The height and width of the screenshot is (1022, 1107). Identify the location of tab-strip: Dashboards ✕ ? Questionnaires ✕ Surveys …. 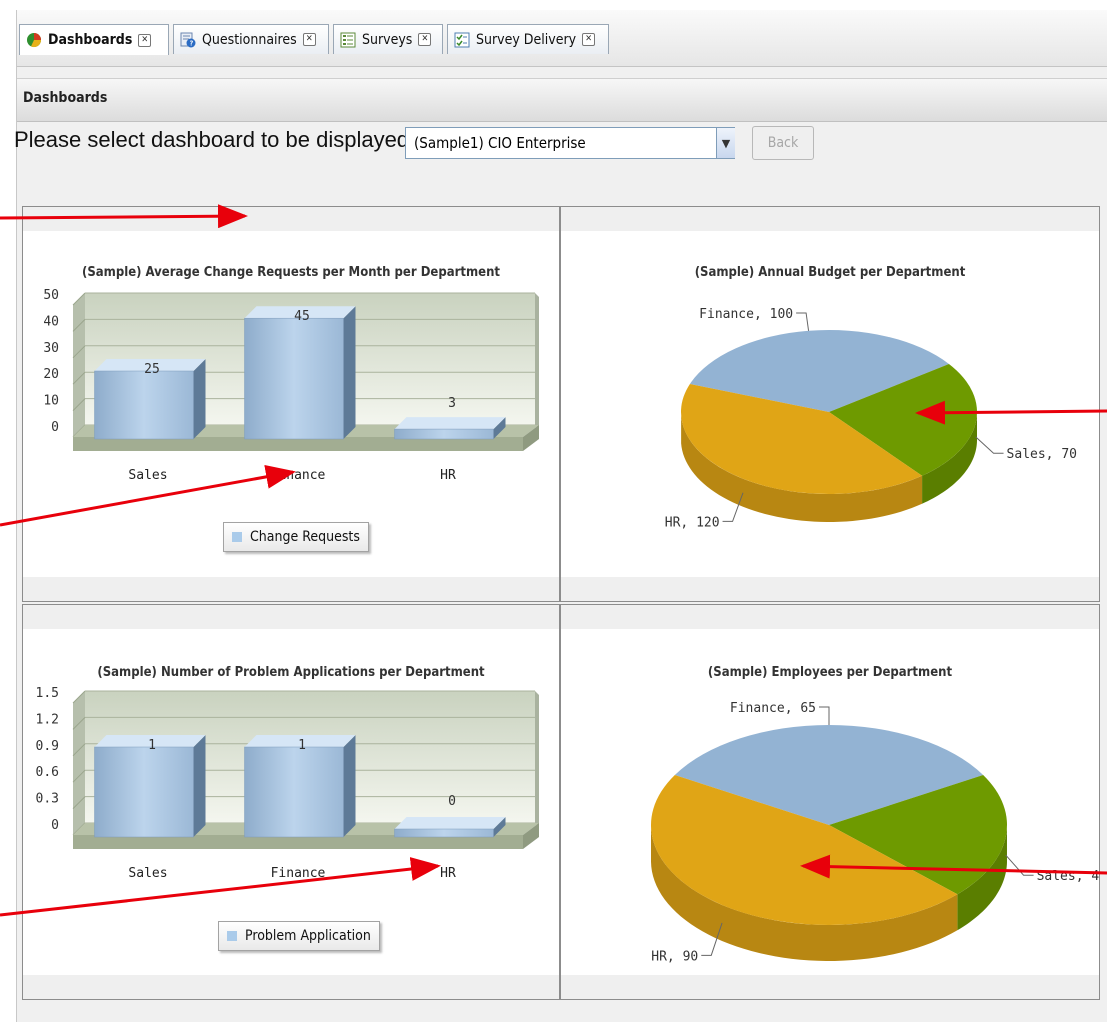
(562, 38).